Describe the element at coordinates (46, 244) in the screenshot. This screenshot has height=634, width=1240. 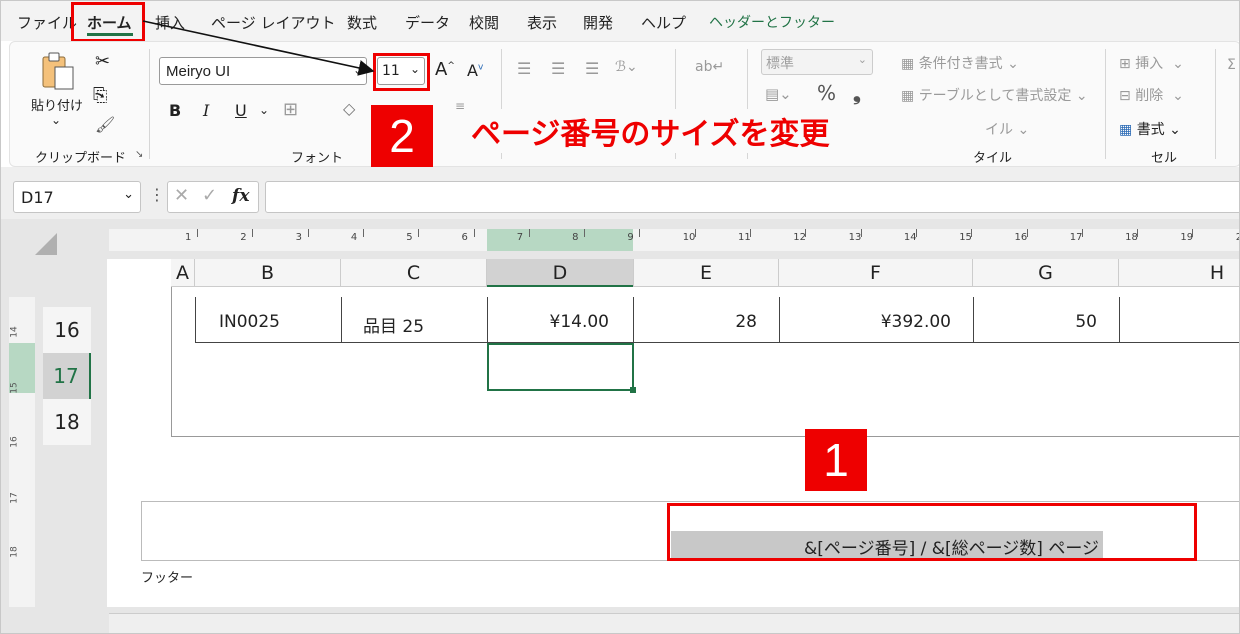
I see `select-all-icon` at that location.